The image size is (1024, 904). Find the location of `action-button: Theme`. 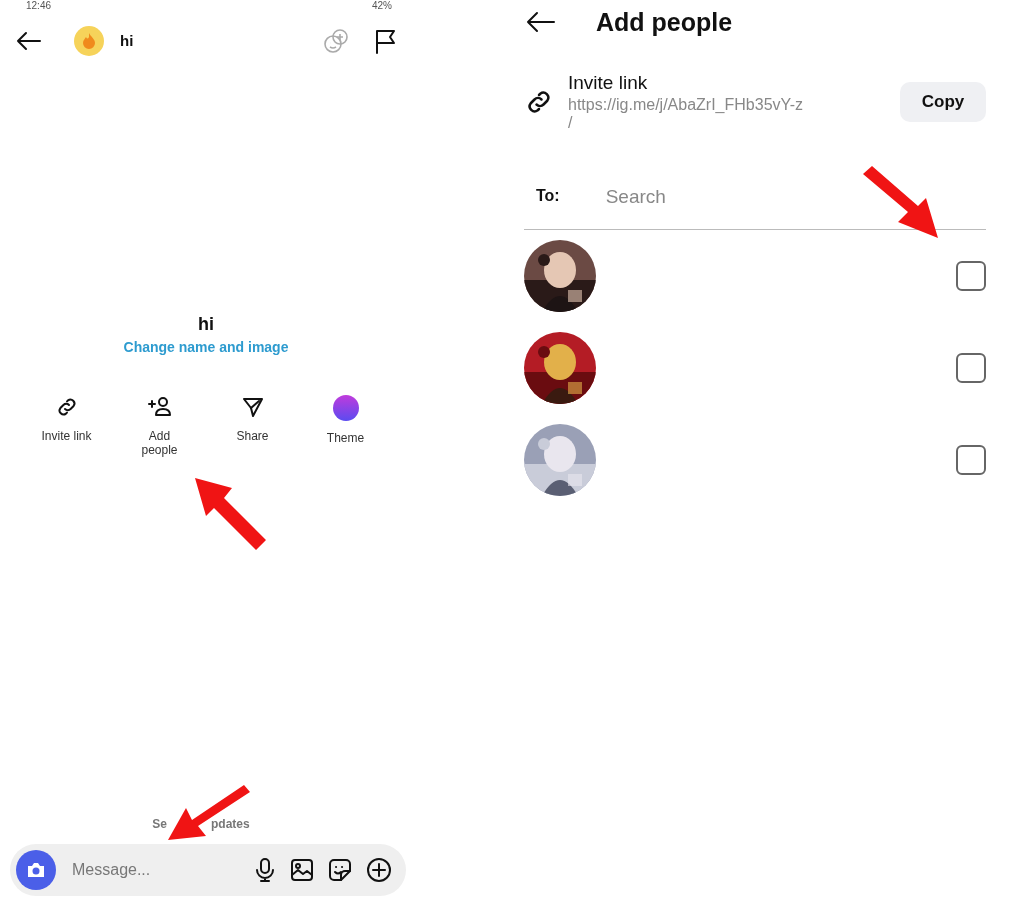

action-button: Theme is located at coordinates (345, 426).